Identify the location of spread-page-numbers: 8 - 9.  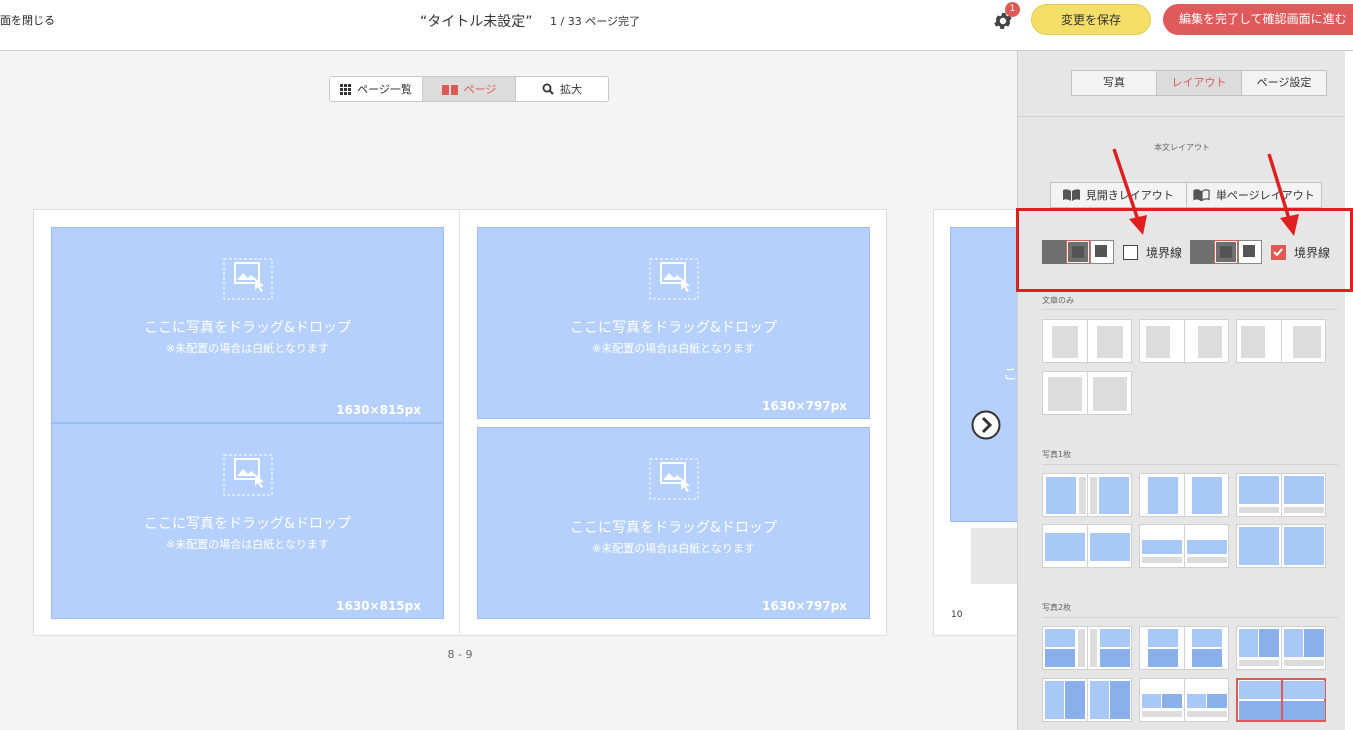
(460, 654).